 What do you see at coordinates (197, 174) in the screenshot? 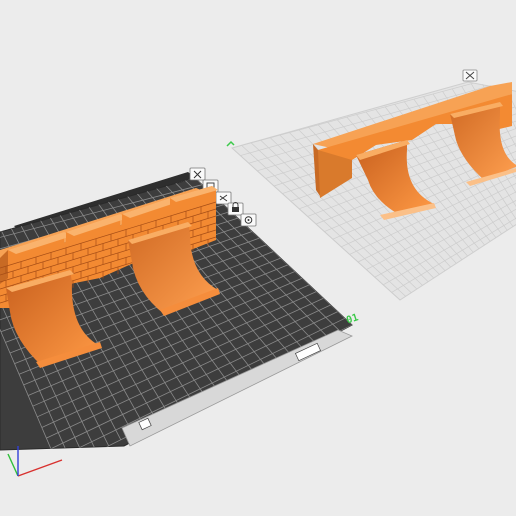
I see `plate-1-close-icon` at bounding box center [197, 174].